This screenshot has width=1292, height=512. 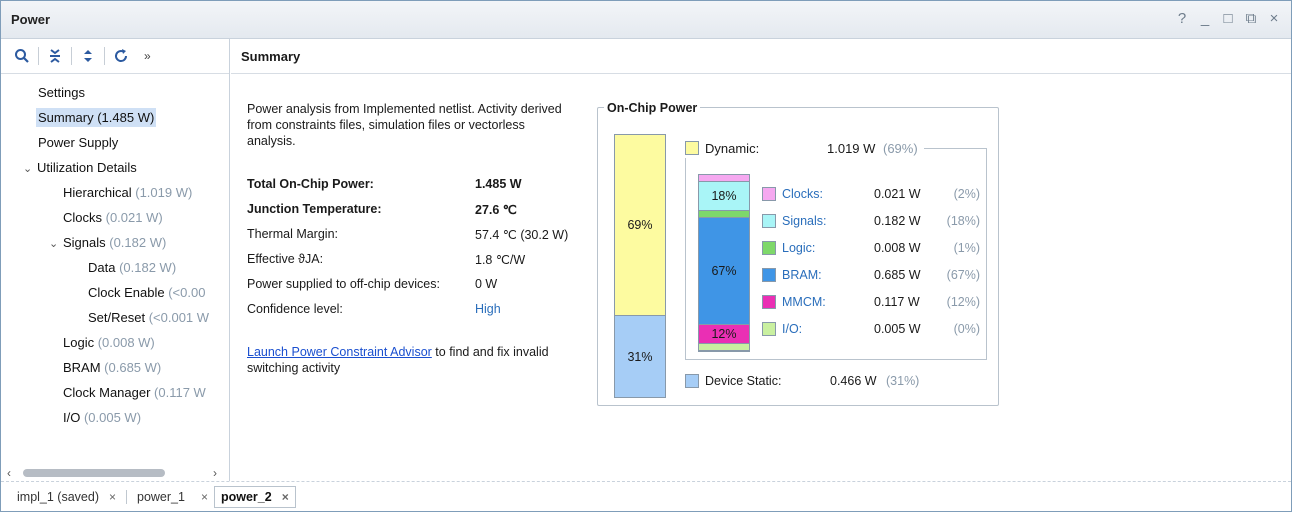 What do you see at coordinates (828, 221) in the screenshot?
I see `breakdown-name-link: Signals:` at bounding box center [828, 221].